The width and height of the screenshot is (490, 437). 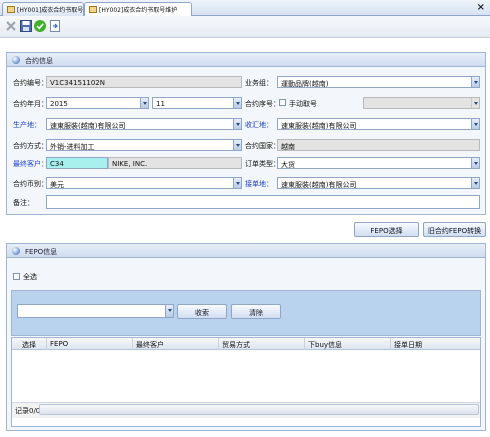 I want to click on month-value: 11, so click(x=160, y=104).